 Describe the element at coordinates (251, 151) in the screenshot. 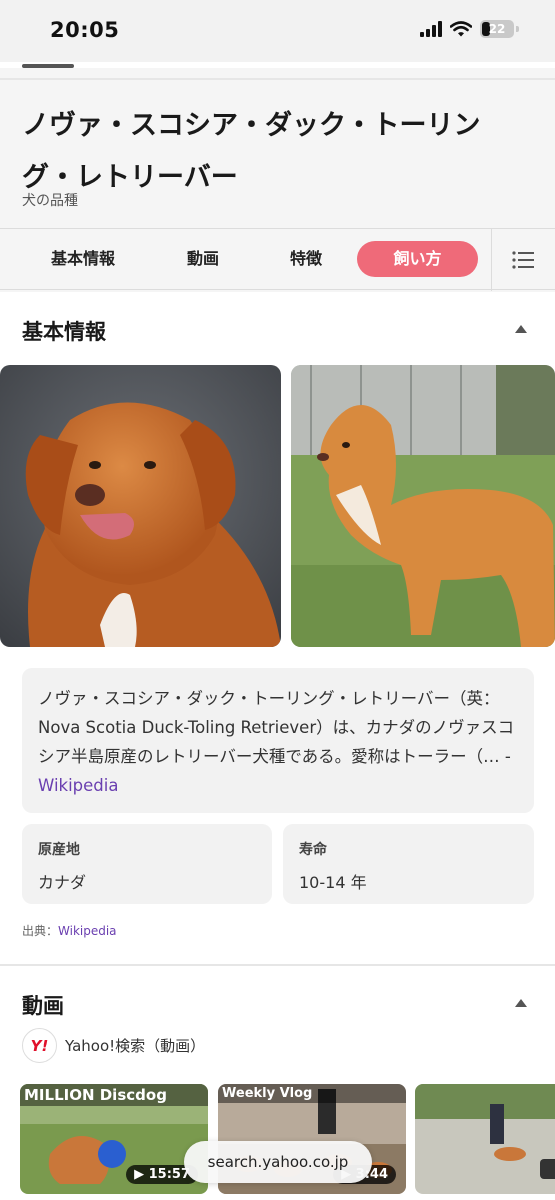

I see `page-title: ノヴァ・スコシア・ダック・トーリング・レトリーバー` at that location.